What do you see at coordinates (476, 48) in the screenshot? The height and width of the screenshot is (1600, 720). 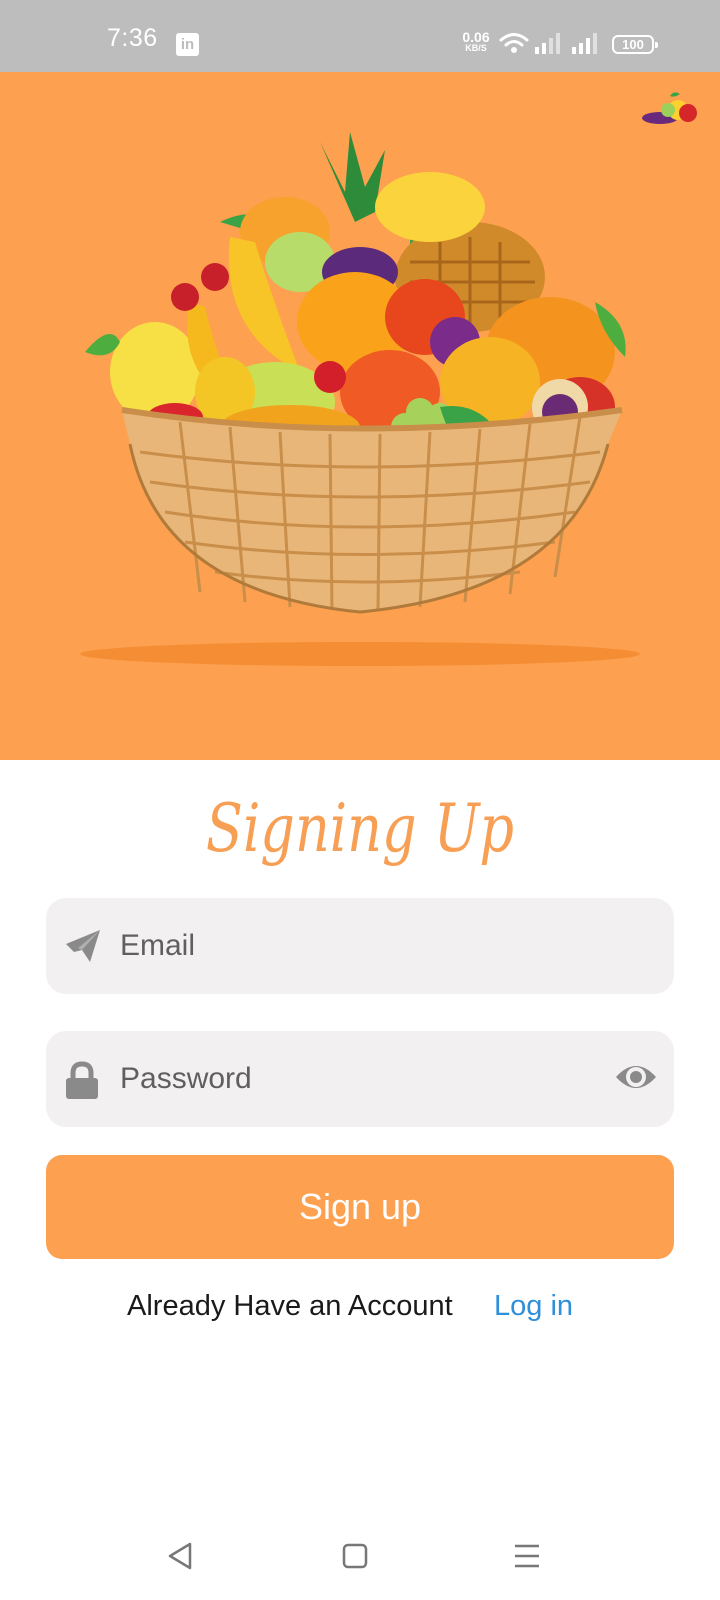 I see `network-speed-unit: KB/S` at bounding box center [476, 48].